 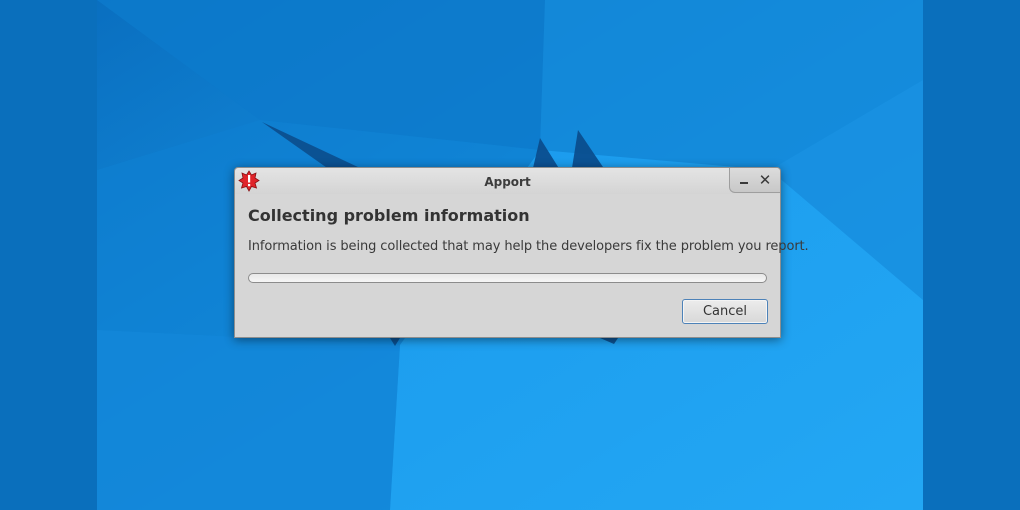 I want to click on window-title: Apport, so click(x=507, y=182).